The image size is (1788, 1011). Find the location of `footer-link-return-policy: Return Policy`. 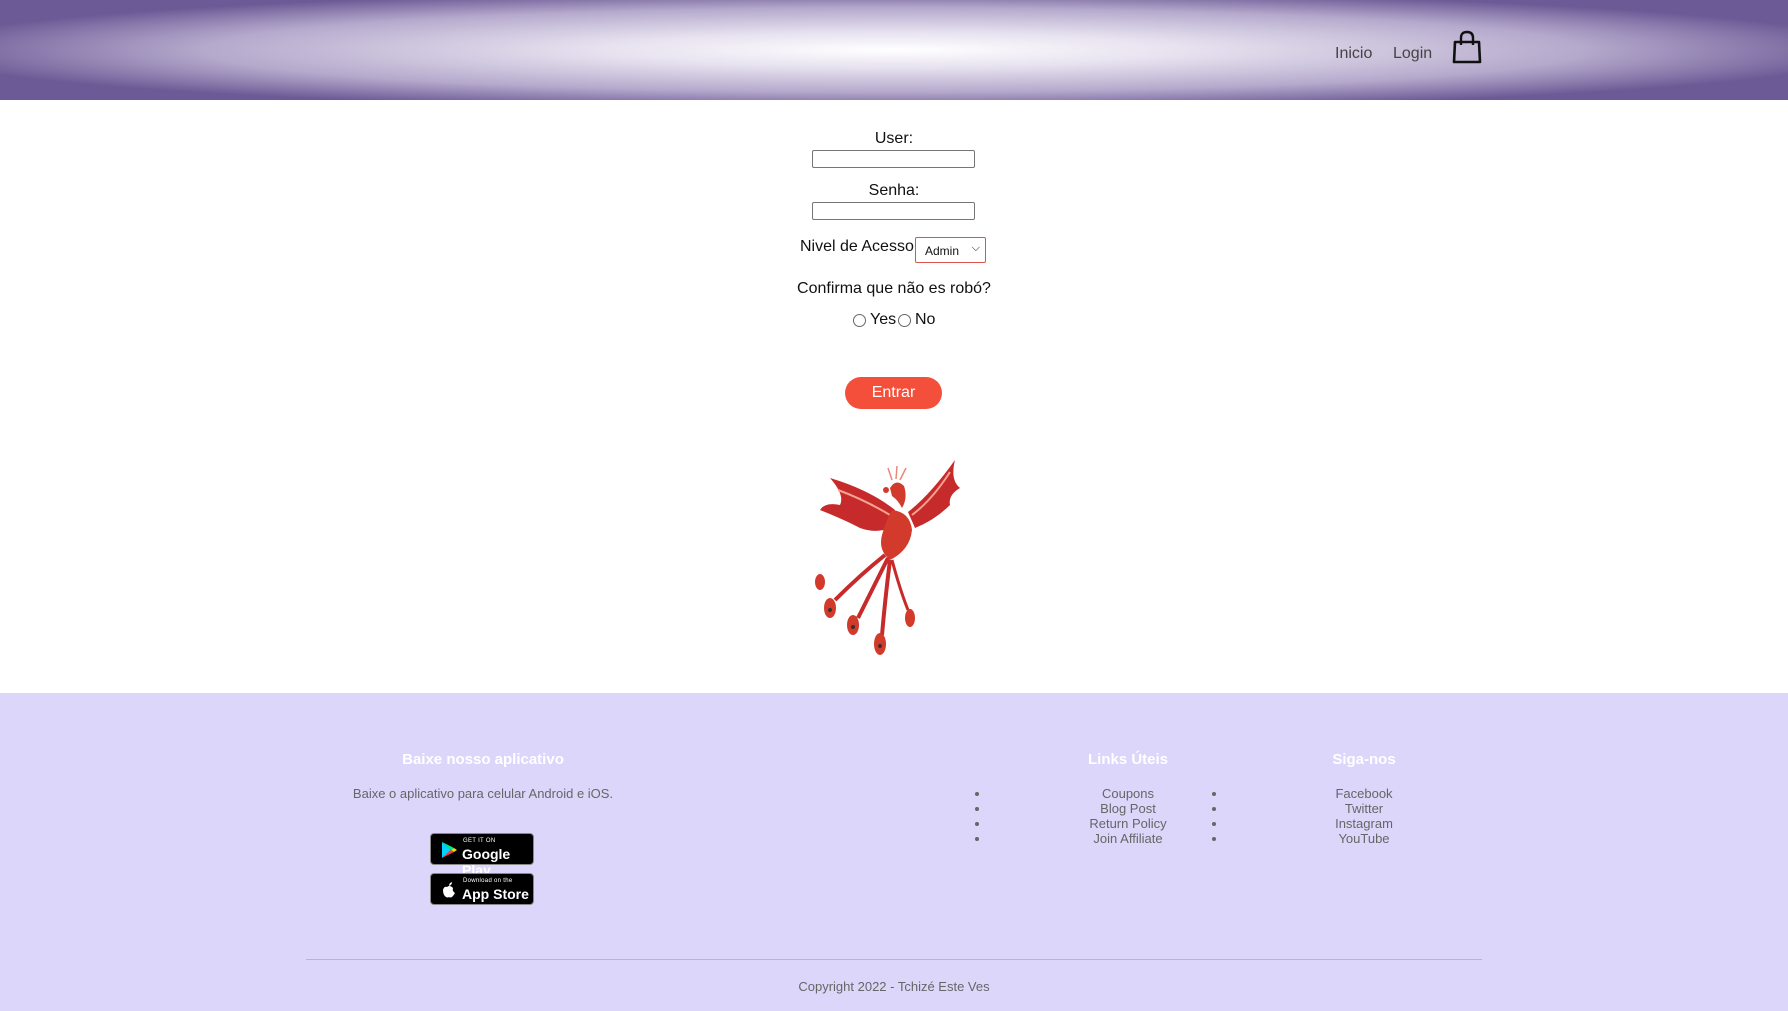

footer-link-return-policy: Return Policy is located at coordinates (1076, 823).